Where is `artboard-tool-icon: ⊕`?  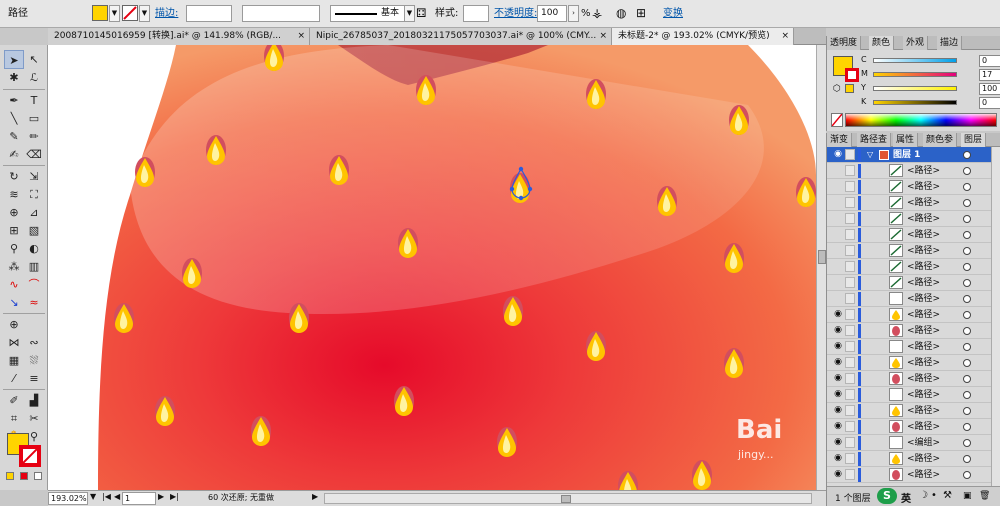 artboard-tool-icon: ⊕ is located at coordinates (14, 324).